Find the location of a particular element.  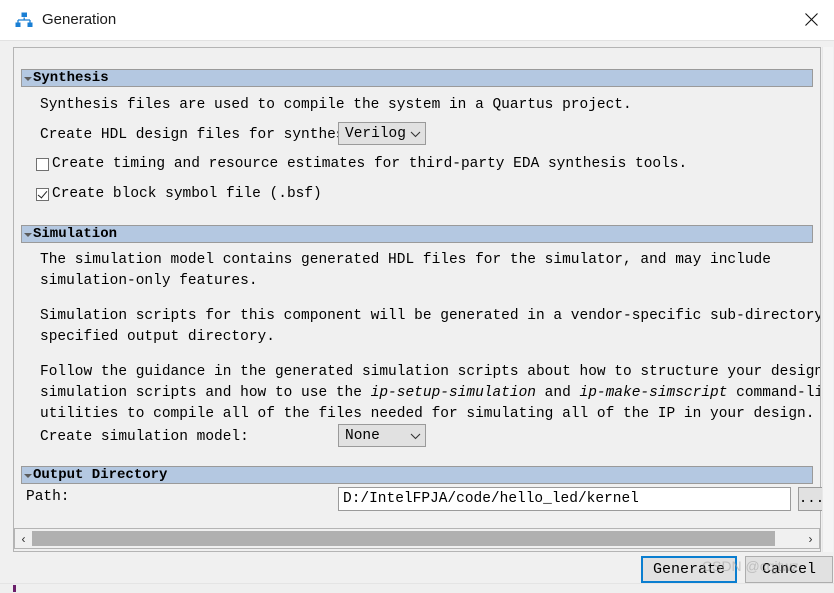

sim-p3-l2-italic-ip-make-simscript: ip-make-simscript is located at coordinates (653, 393).